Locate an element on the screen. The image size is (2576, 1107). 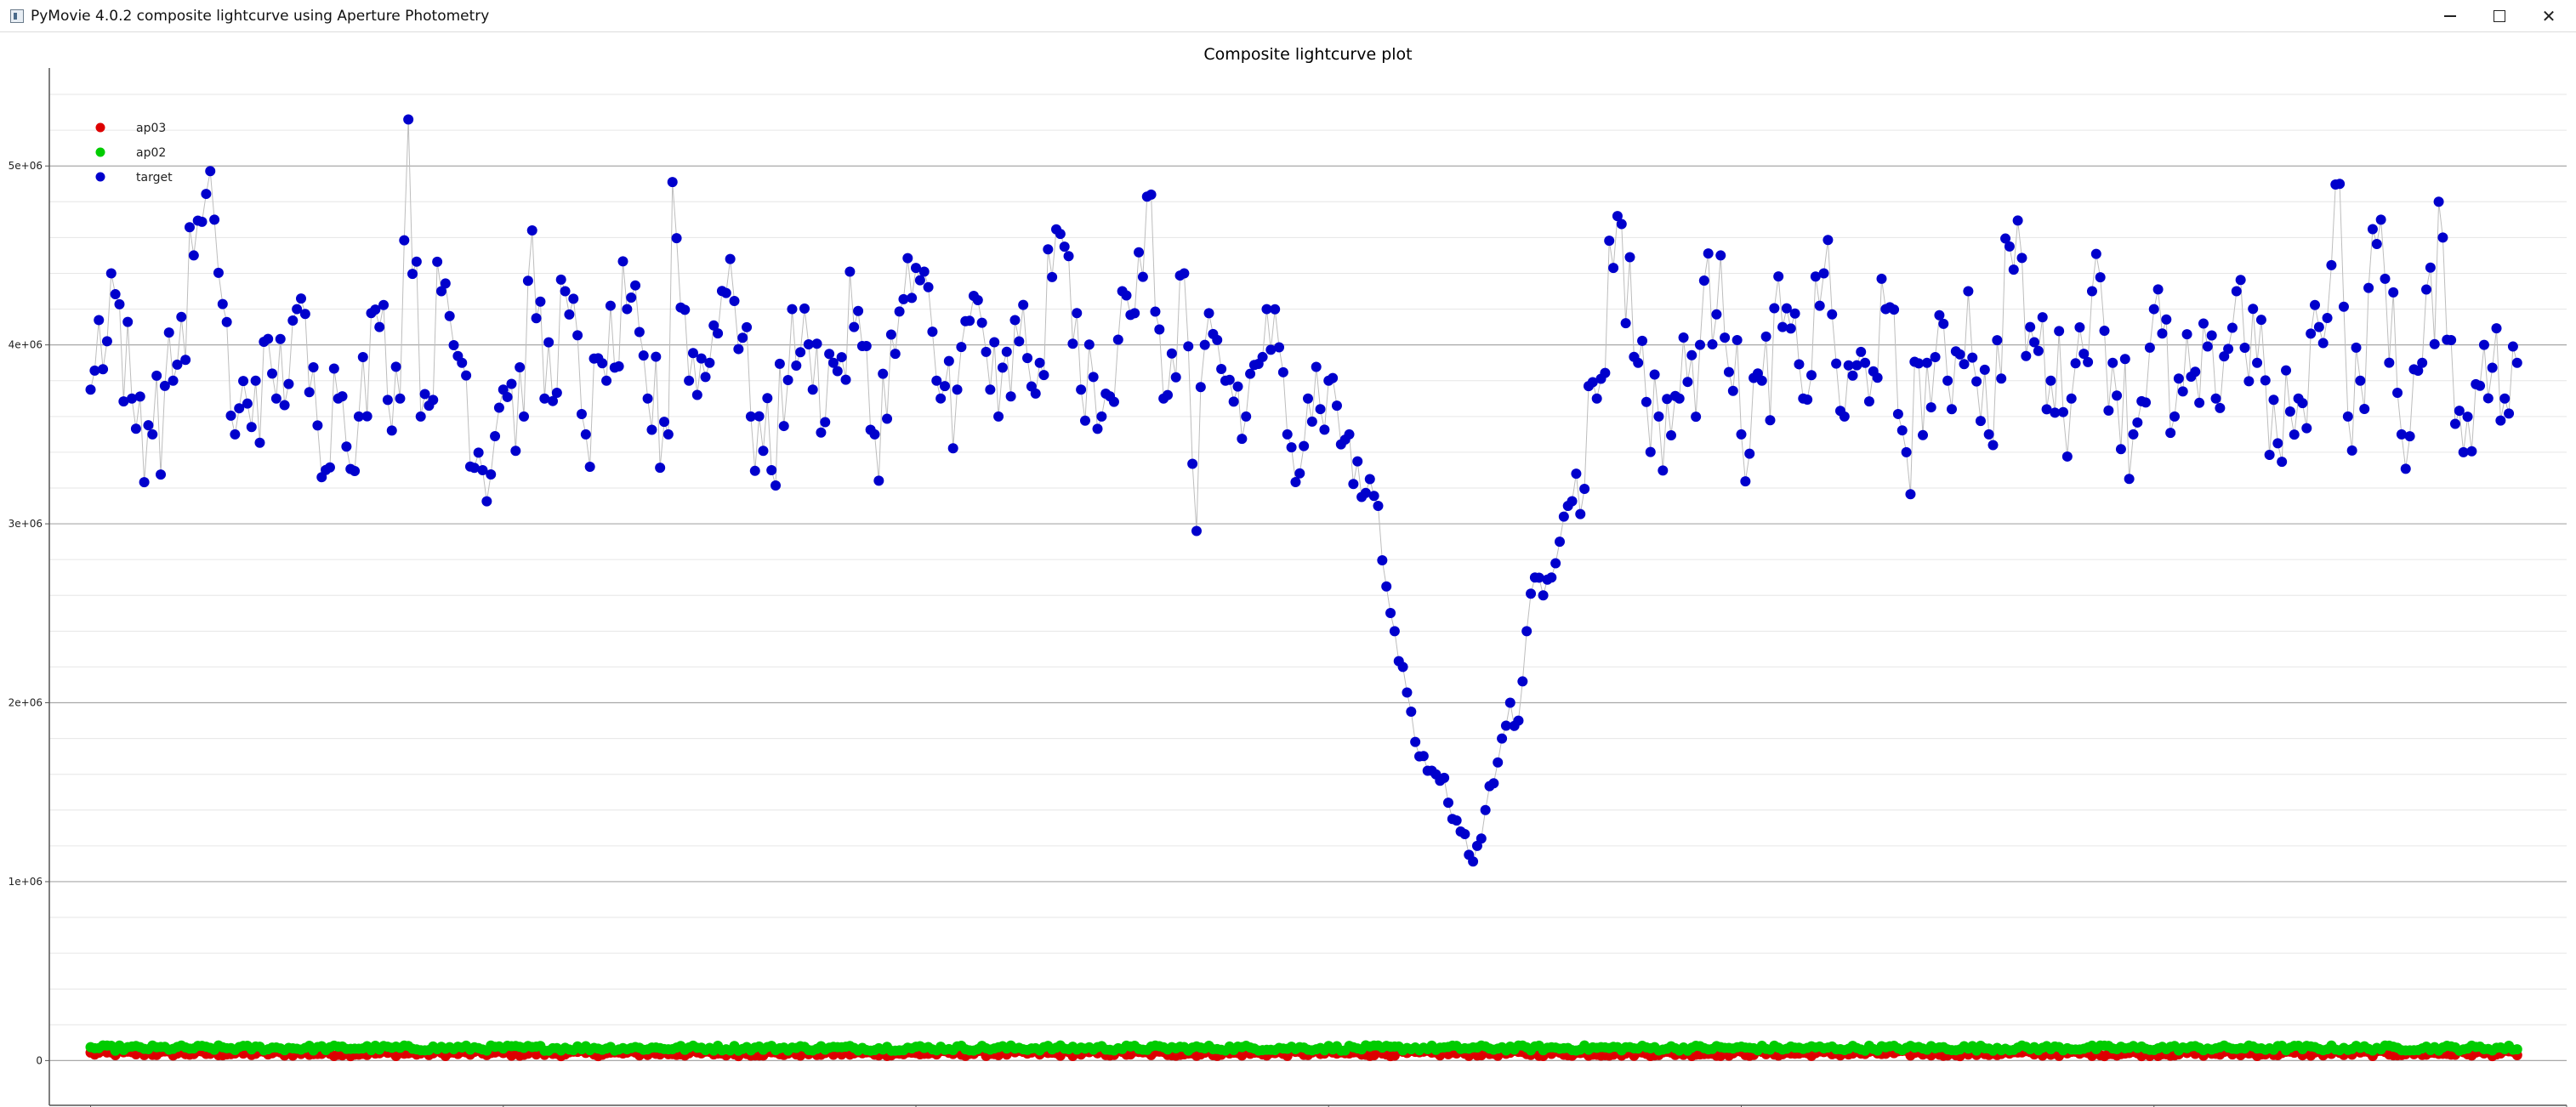
legend-marker-ap02 is located at coordinates (100, 152).